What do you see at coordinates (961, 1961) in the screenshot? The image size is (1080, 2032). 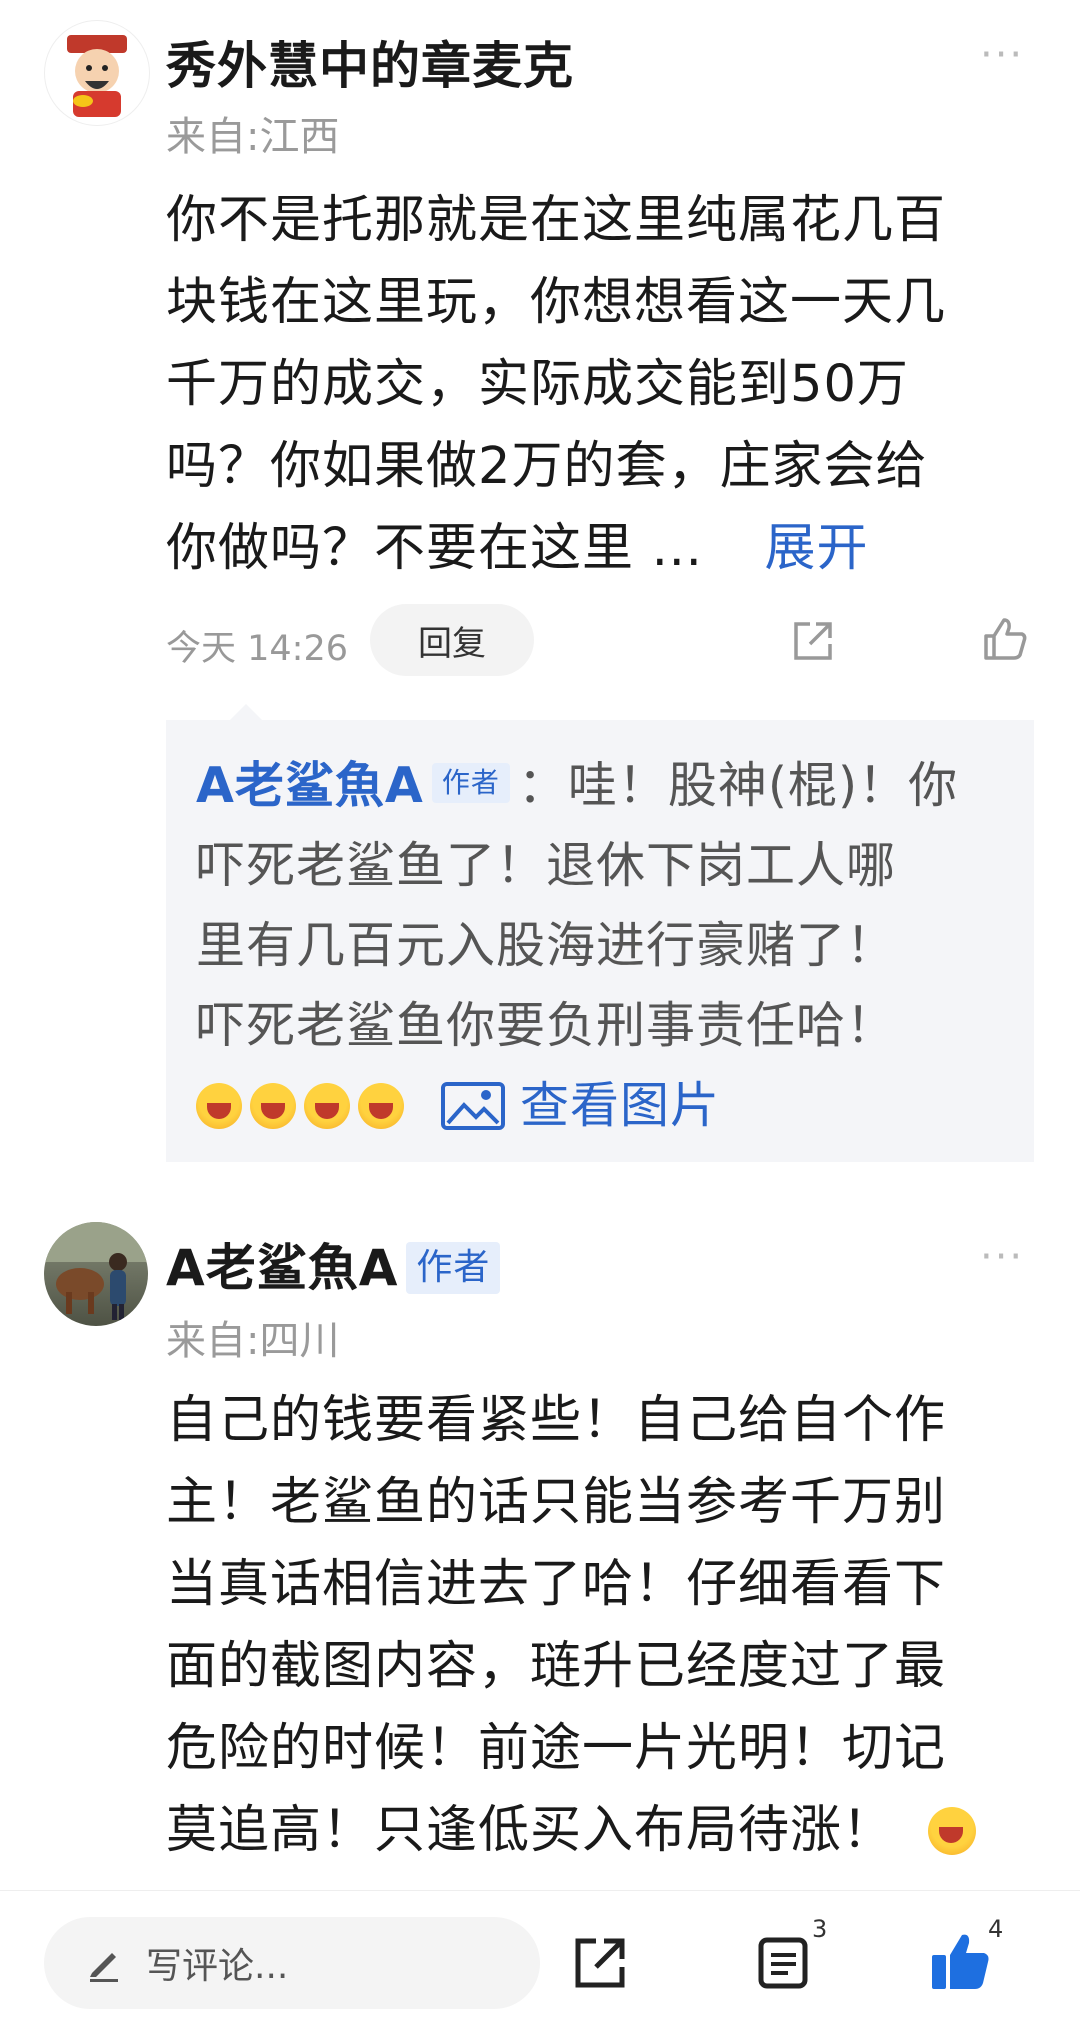 I see `like-filled-icon` at bounding box center [961, 1961].